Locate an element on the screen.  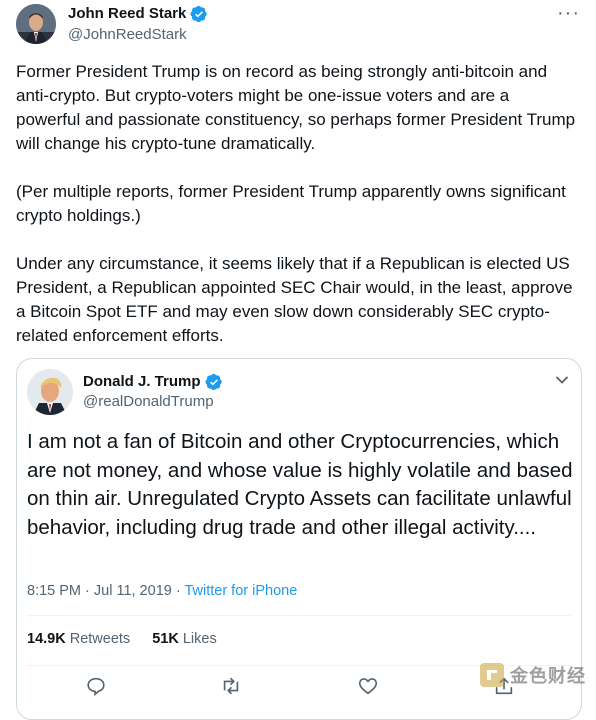
quoted-source-link: Twitter for iPhone is located at coordinates (240, 591).